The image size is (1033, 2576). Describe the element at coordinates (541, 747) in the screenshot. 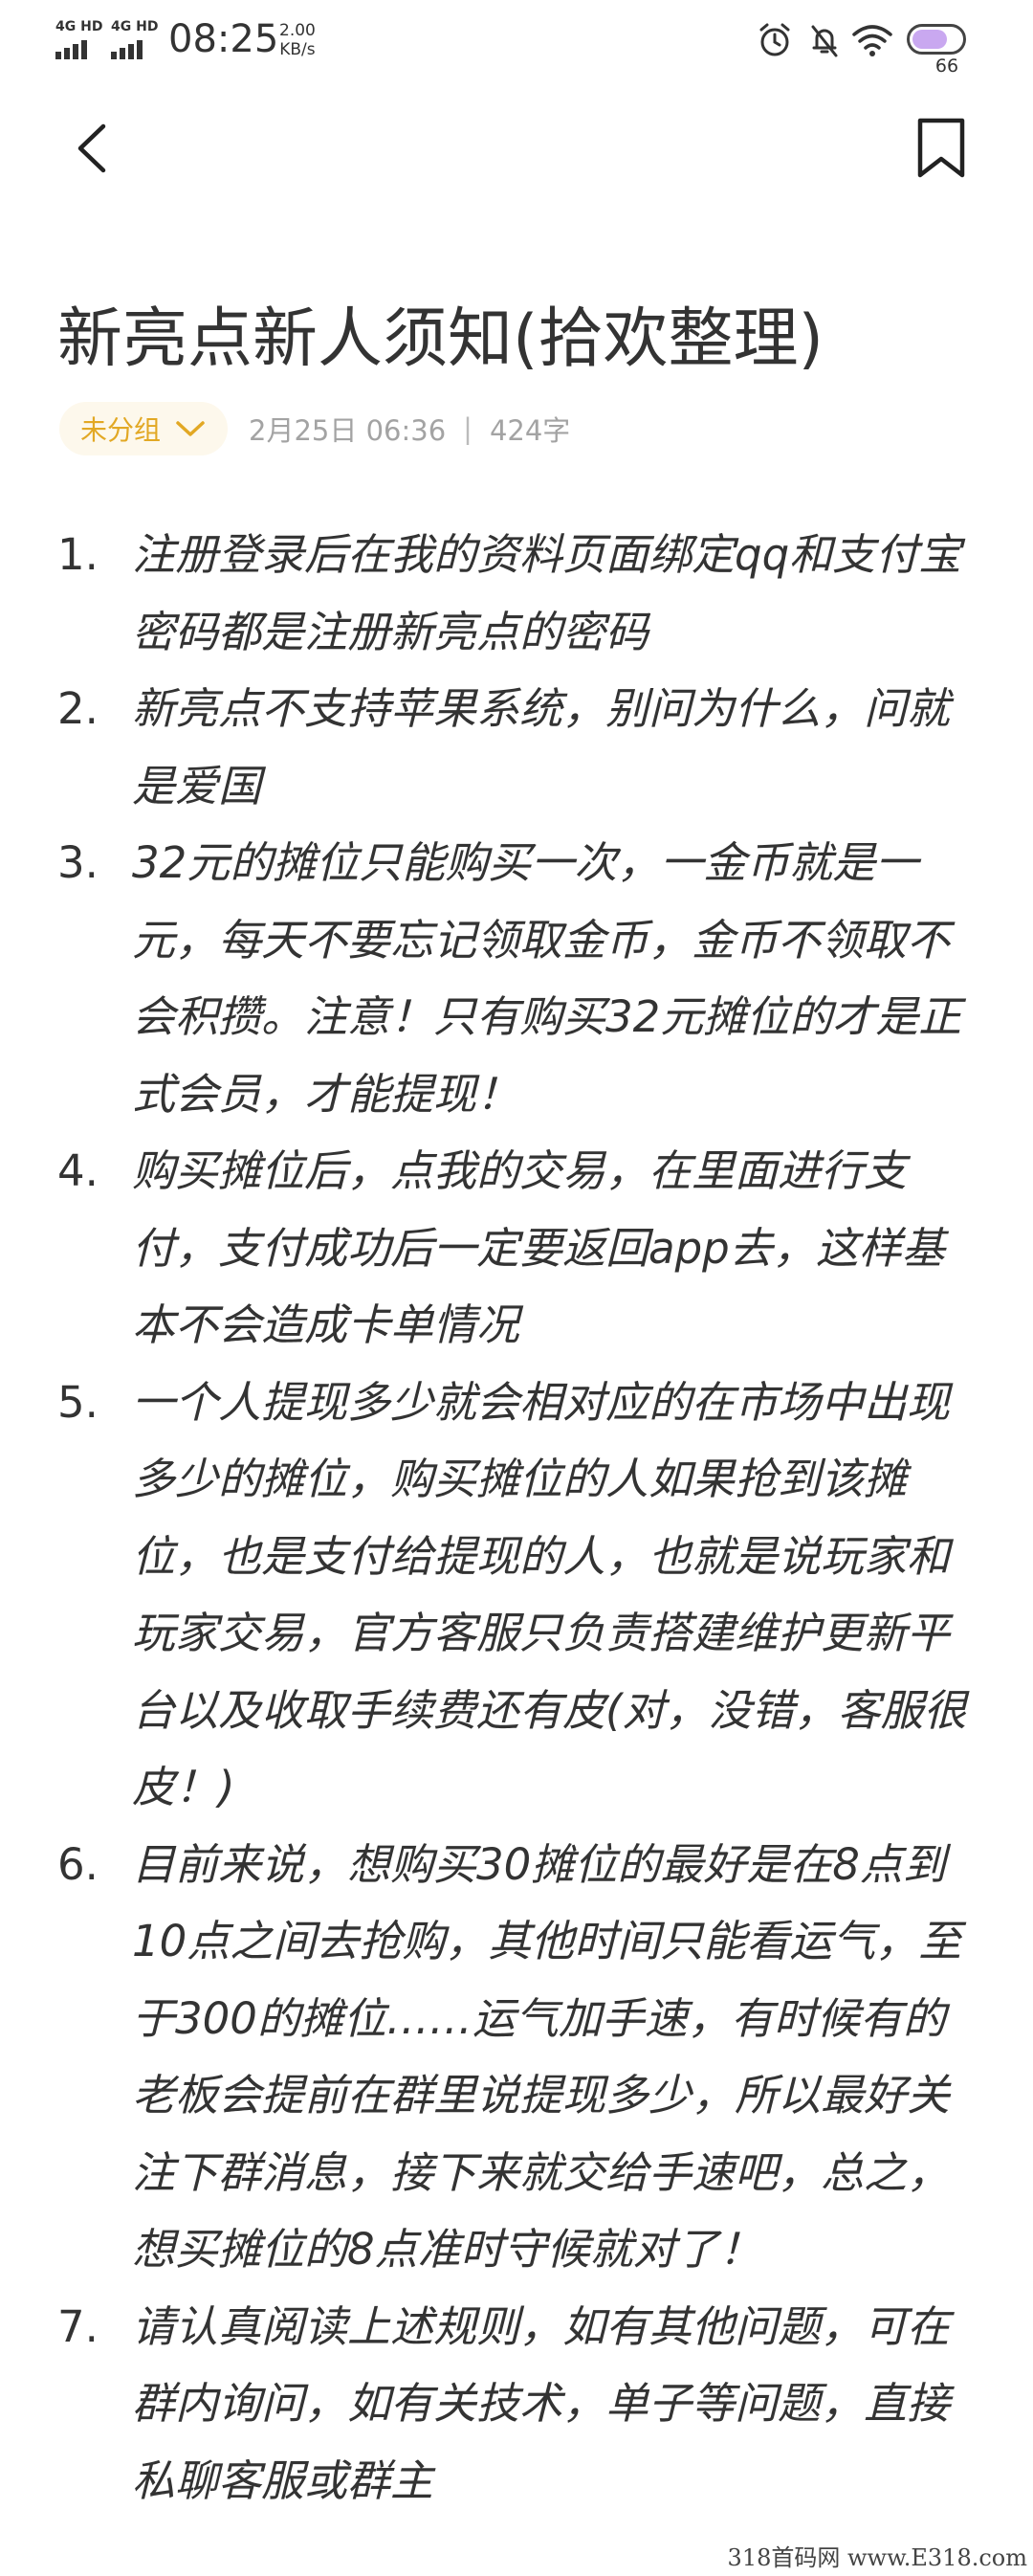

I see `item-text: 新亮点不支持苹果系统，别问为什么，问就是爱国` at that location.